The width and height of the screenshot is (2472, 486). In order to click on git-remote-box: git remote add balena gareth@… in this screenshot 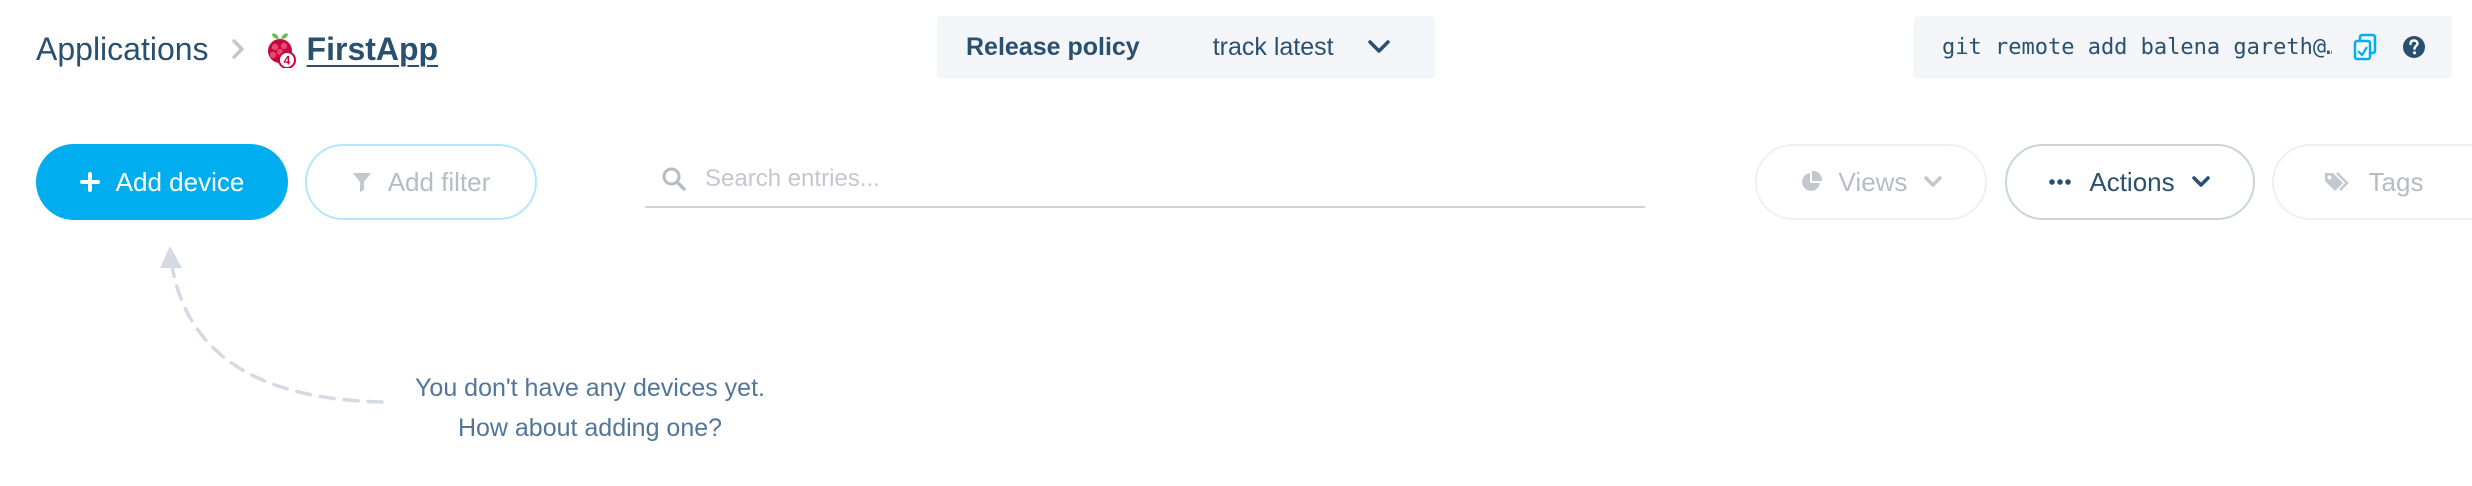, I will do `click(2183, 47)`.